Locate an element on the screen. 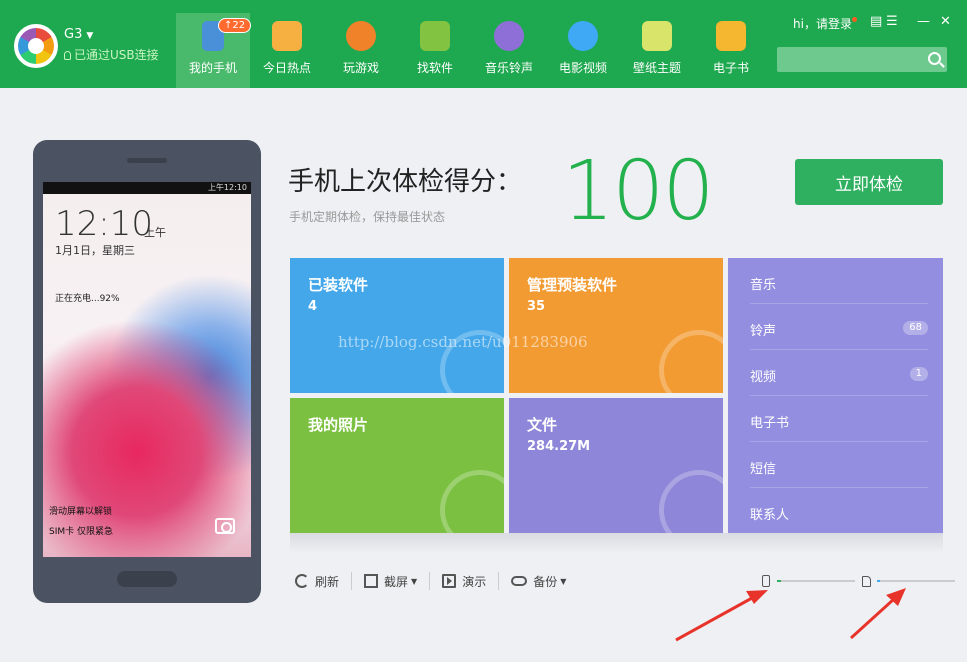 This screenshot has height=662, width=967. message-icon: ▤ is located at coordinates (876, 21).